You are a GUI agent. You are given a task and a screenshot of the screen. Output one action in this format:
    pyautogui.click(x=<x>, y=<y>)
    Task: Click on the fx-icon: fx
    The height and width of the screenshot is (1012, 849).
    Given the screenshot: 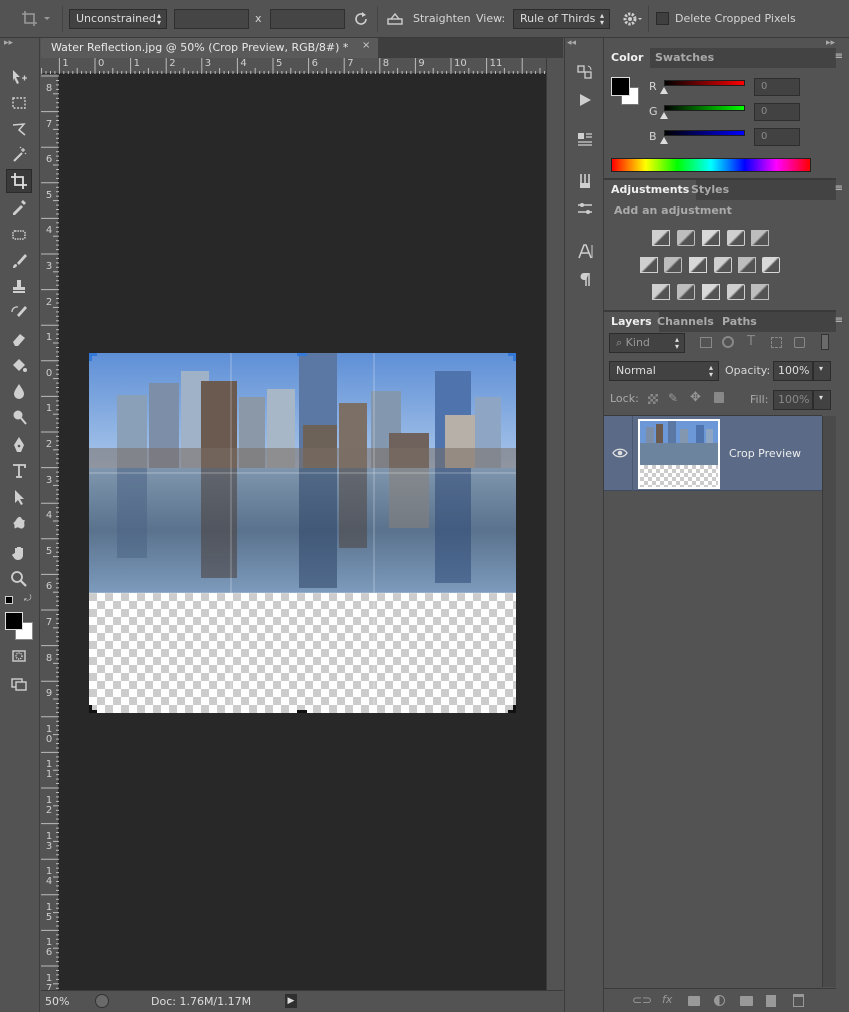 What is the action you would take?
    pyautogui.click(x=667, y=999)
    